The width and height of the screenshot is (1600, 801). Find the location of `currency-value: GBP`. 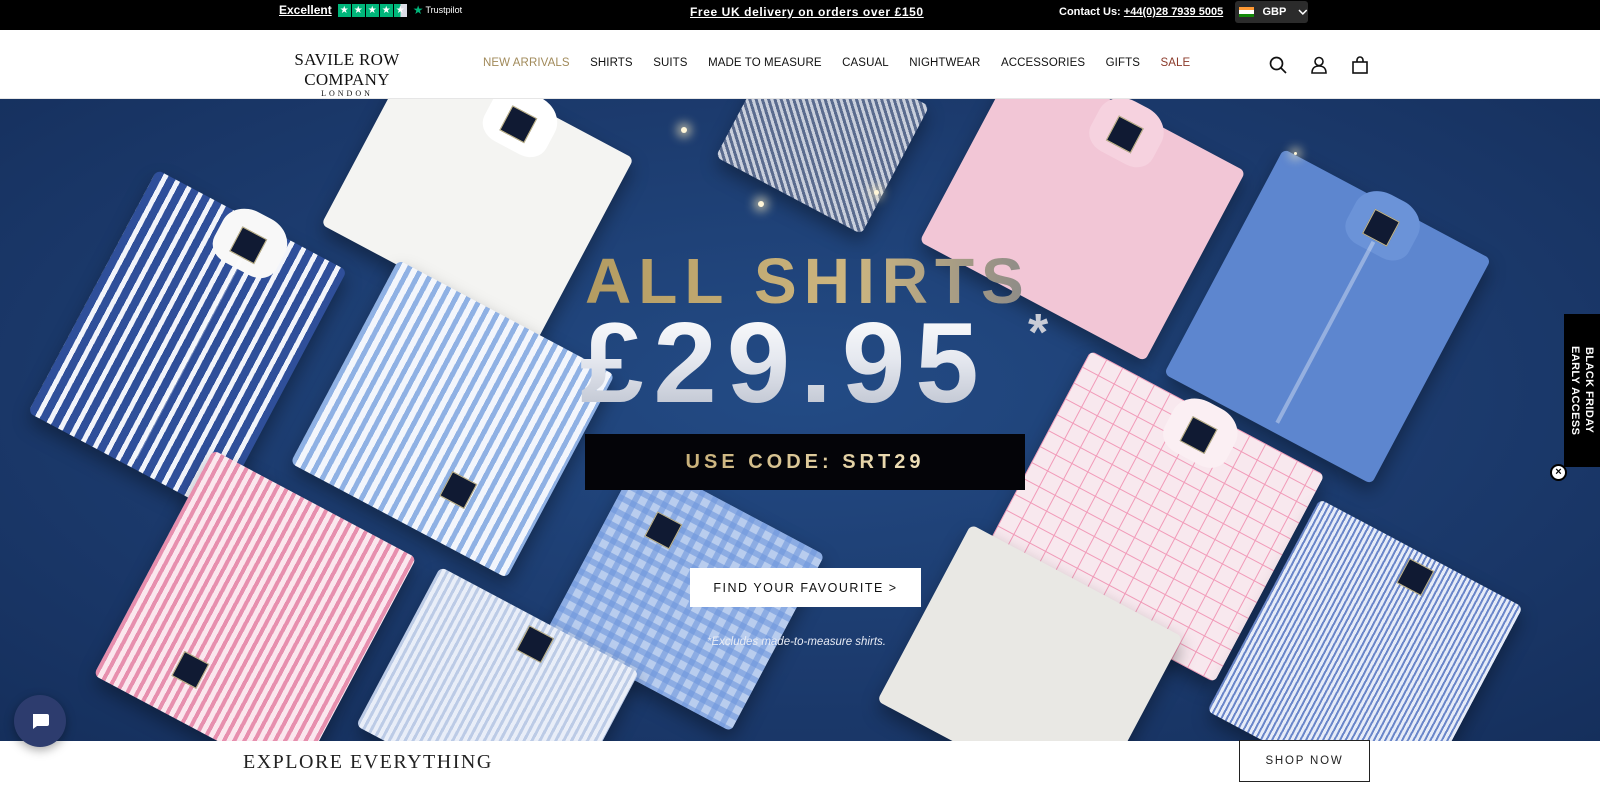

currency-value: GBP is located at coordinates (1274, 12).